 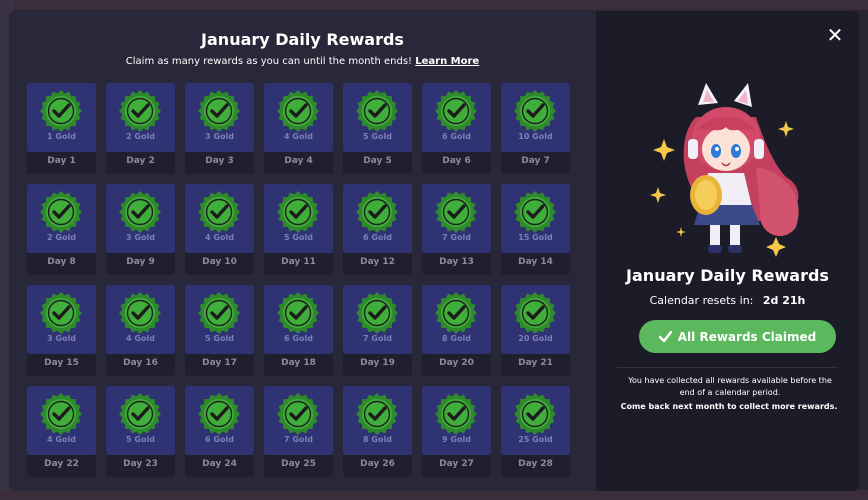 I want to click on reward-tile: 5 Gold Day 23, so click(x=140, y=431).